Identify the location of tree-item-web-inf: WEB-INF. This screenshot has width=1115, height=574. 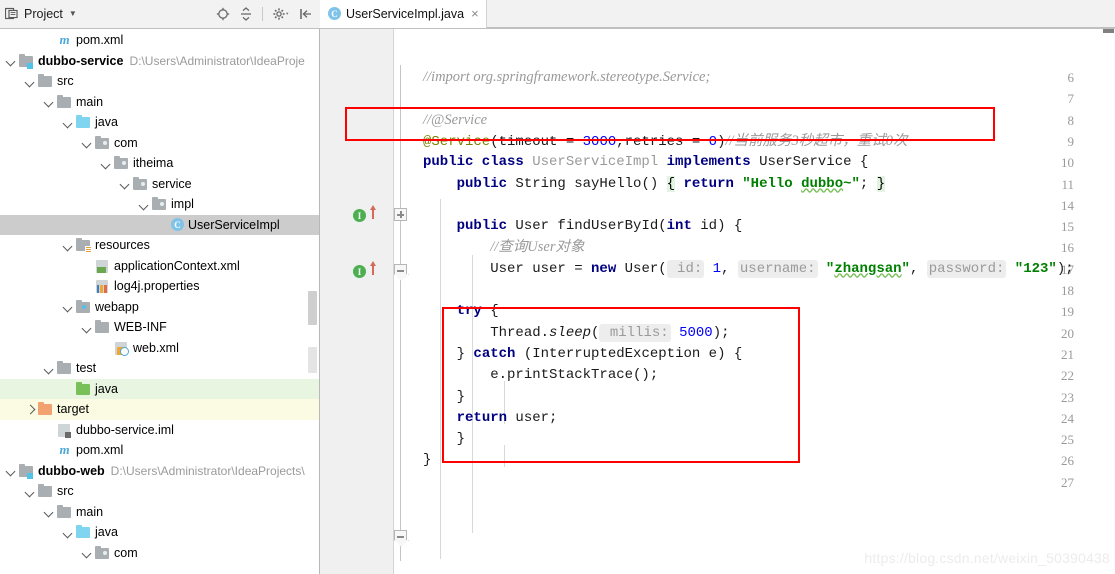
(159, 327).